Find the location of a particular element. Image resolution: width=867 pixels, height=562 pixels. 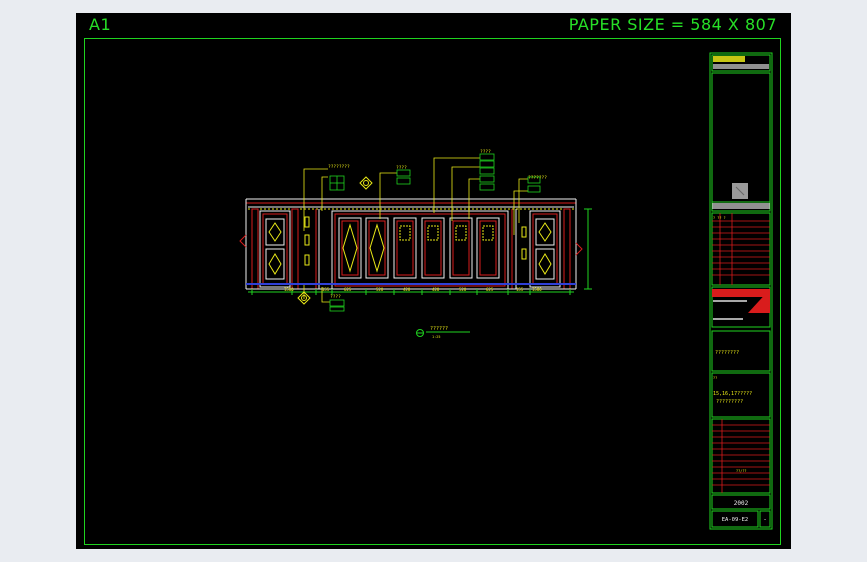

sheet-ref-line1: 15,16,17????? is located at coordinates (732, 394).